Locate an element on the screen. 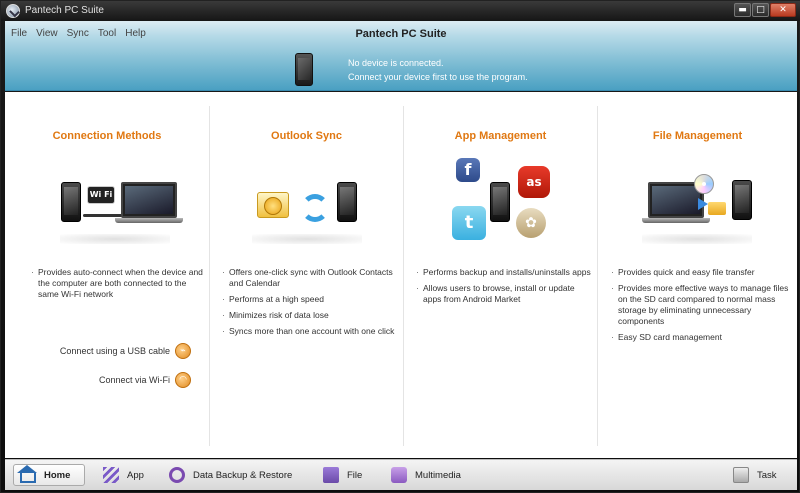 This screenshot has height=493, width=800. tab-multimedia: Multimedia is located at coordinates (426, 475).